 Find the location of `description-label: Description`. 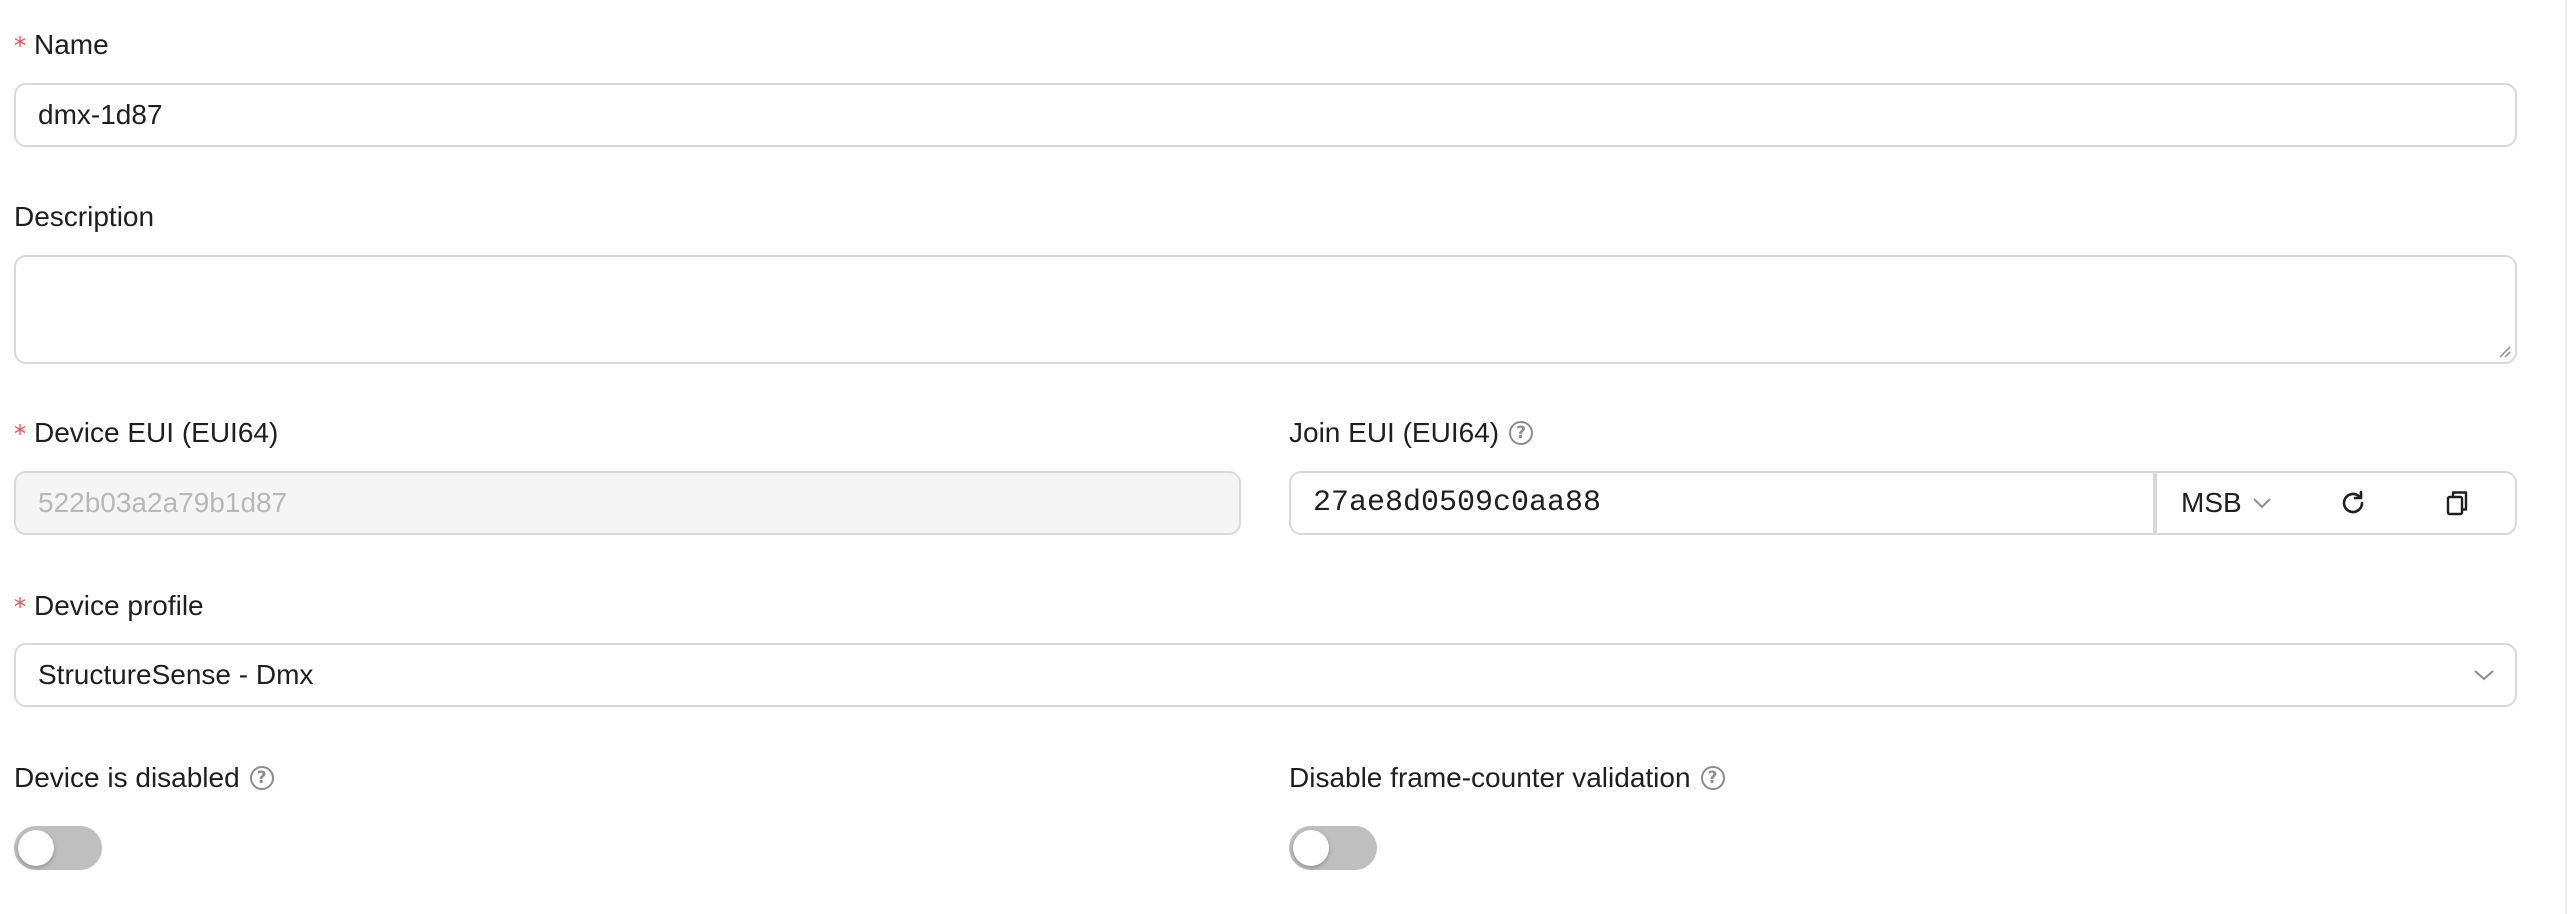

description-label: Description is located at coordinates (84, 217).